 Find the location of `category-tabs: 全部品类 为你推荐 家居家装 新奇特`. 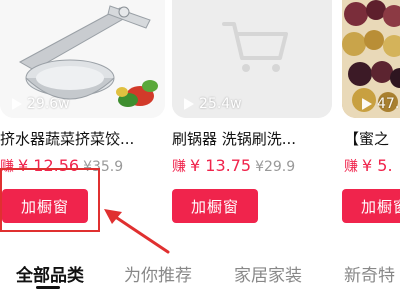

category-tabs: 全部品类 为你推荐 家居家装 新奇特 is located at coordinates (200, 273).